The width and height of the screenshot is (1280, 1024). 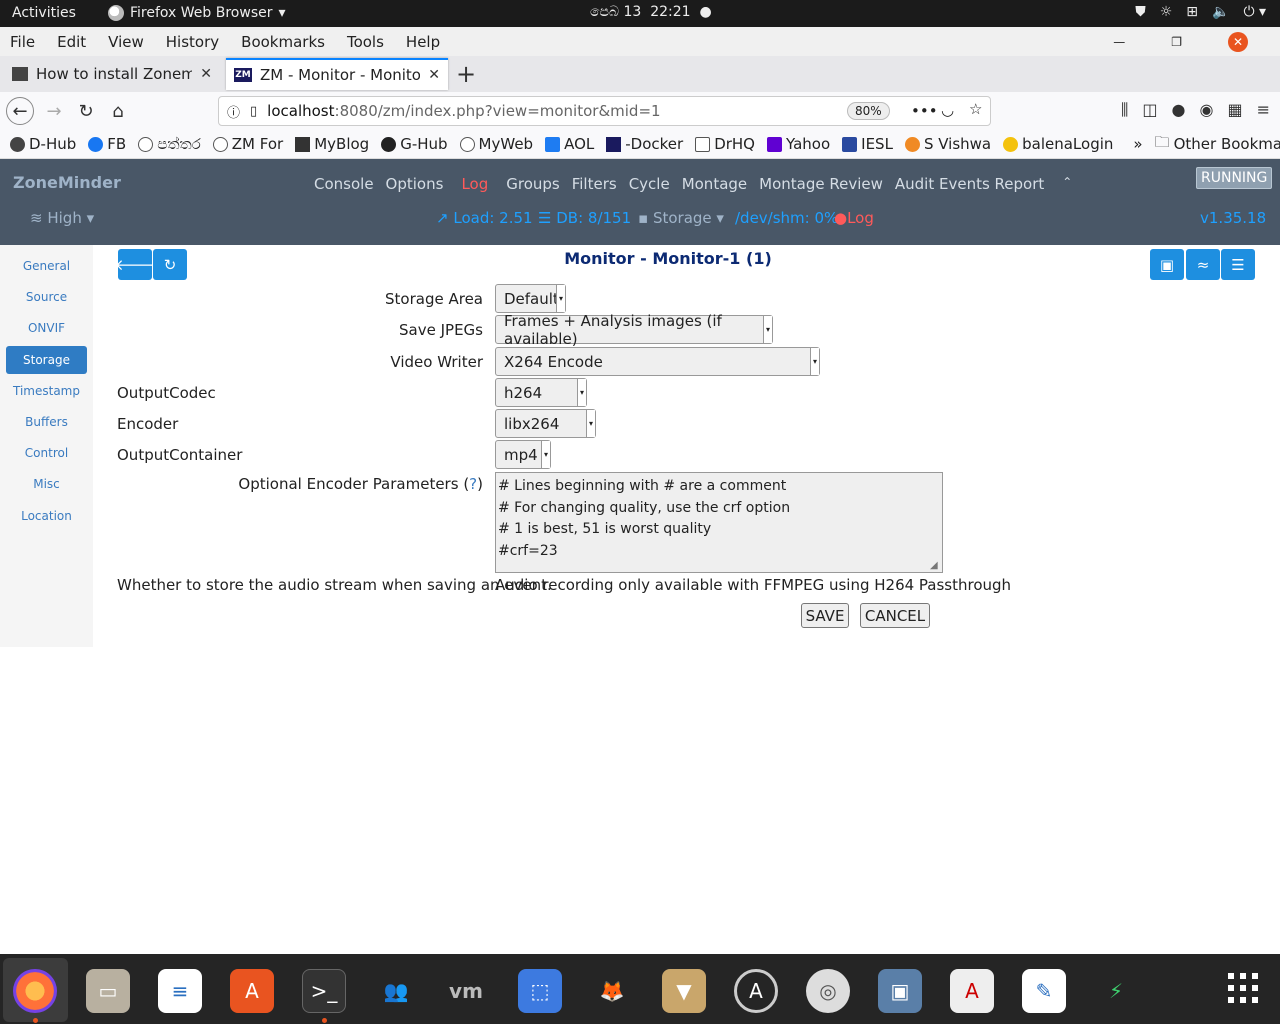 What do you see at coordinates (1058, 144) in the screenshot?
I see `bookmark-item: balenaLogin` at bounding box center [1058, 144].